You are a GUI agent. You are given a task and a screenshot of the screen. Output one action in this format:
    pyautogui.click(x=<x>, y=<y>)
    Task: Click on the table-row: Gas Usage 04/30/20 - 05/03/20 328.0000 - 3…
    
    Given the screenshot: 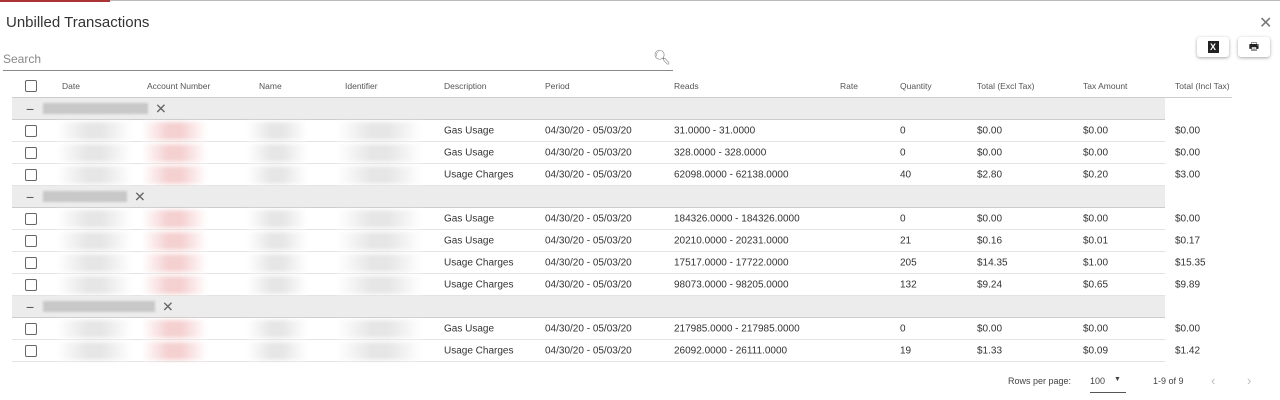 What is the action you would take?
    pyautogui.click(x=606, y=153)
    